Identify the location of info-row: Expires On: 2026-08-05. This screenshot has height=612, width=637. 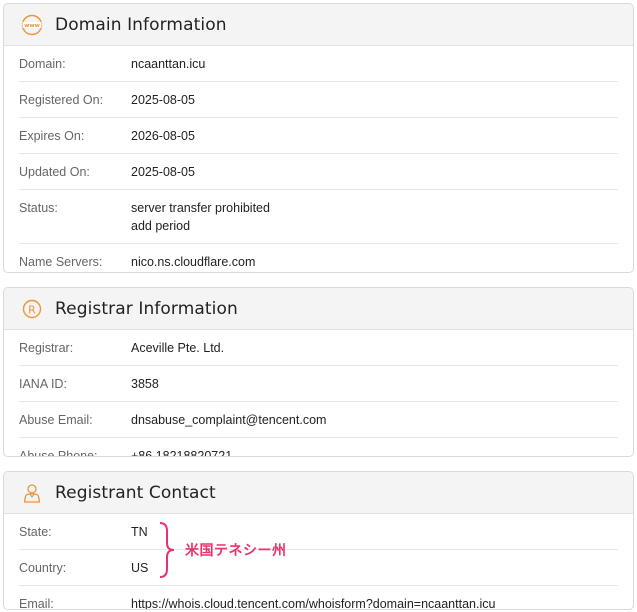
(318, 136).